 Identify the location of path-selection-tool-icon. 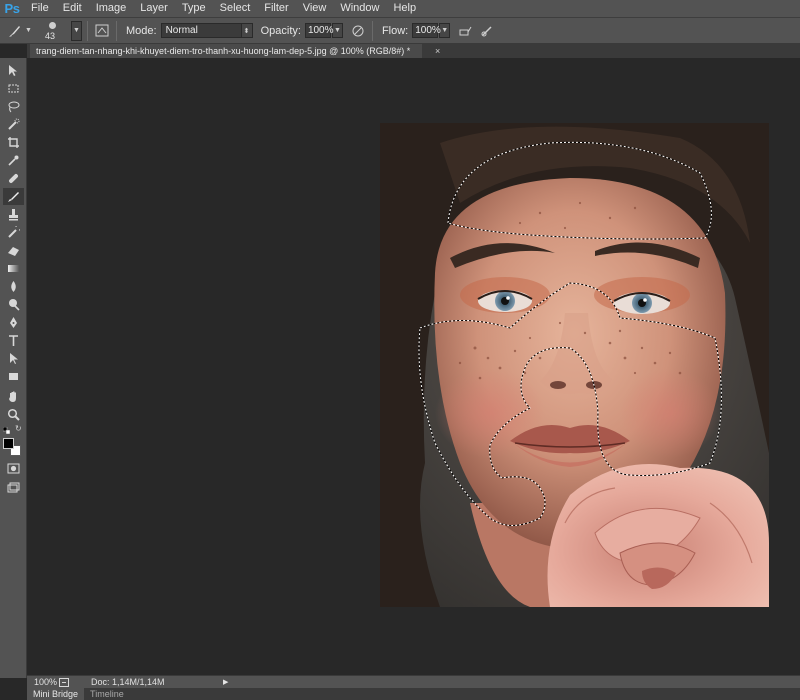
(14, 358).